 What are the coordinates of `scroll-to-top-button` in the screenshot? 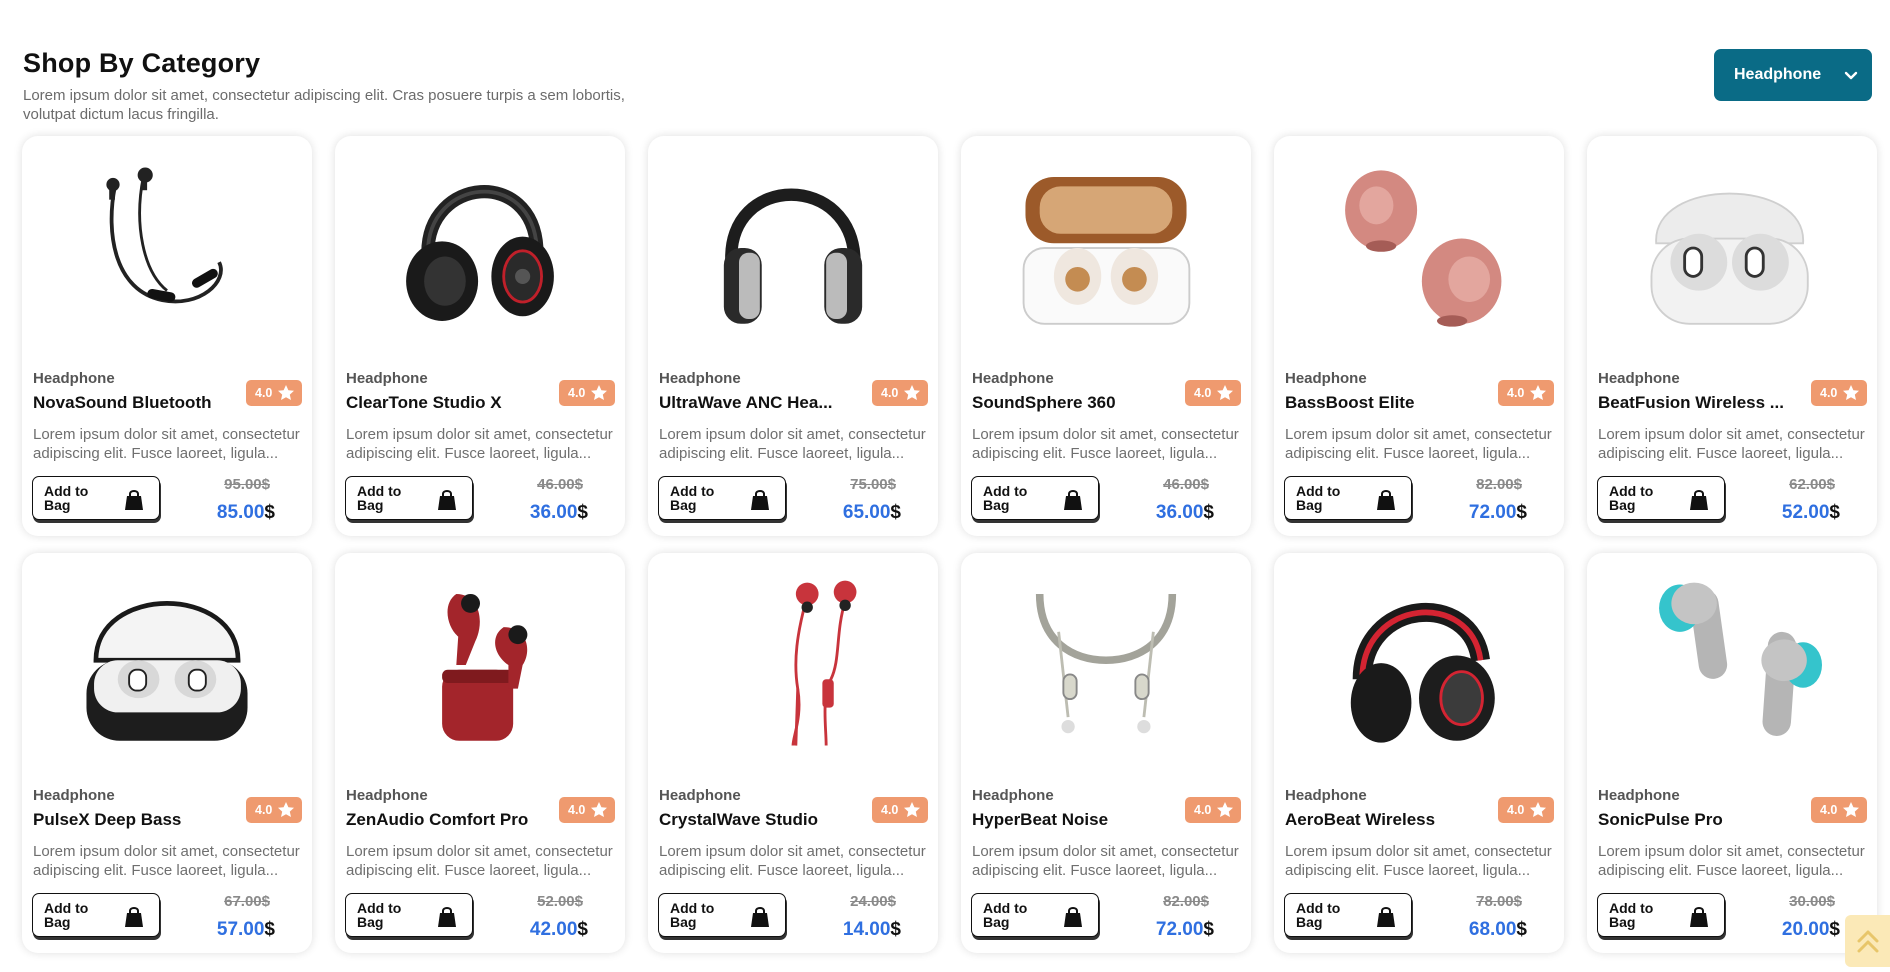 It's located at (1867, 941).